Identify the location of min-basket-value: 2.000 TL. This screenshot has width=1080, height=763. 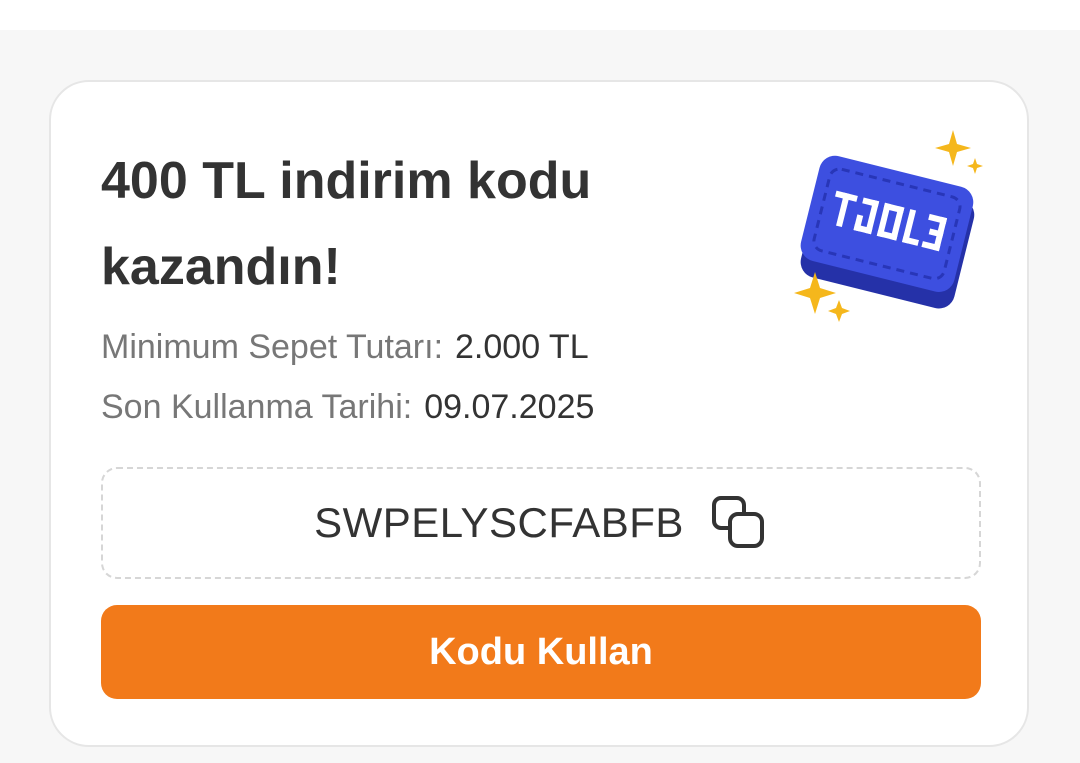
(522, 347).